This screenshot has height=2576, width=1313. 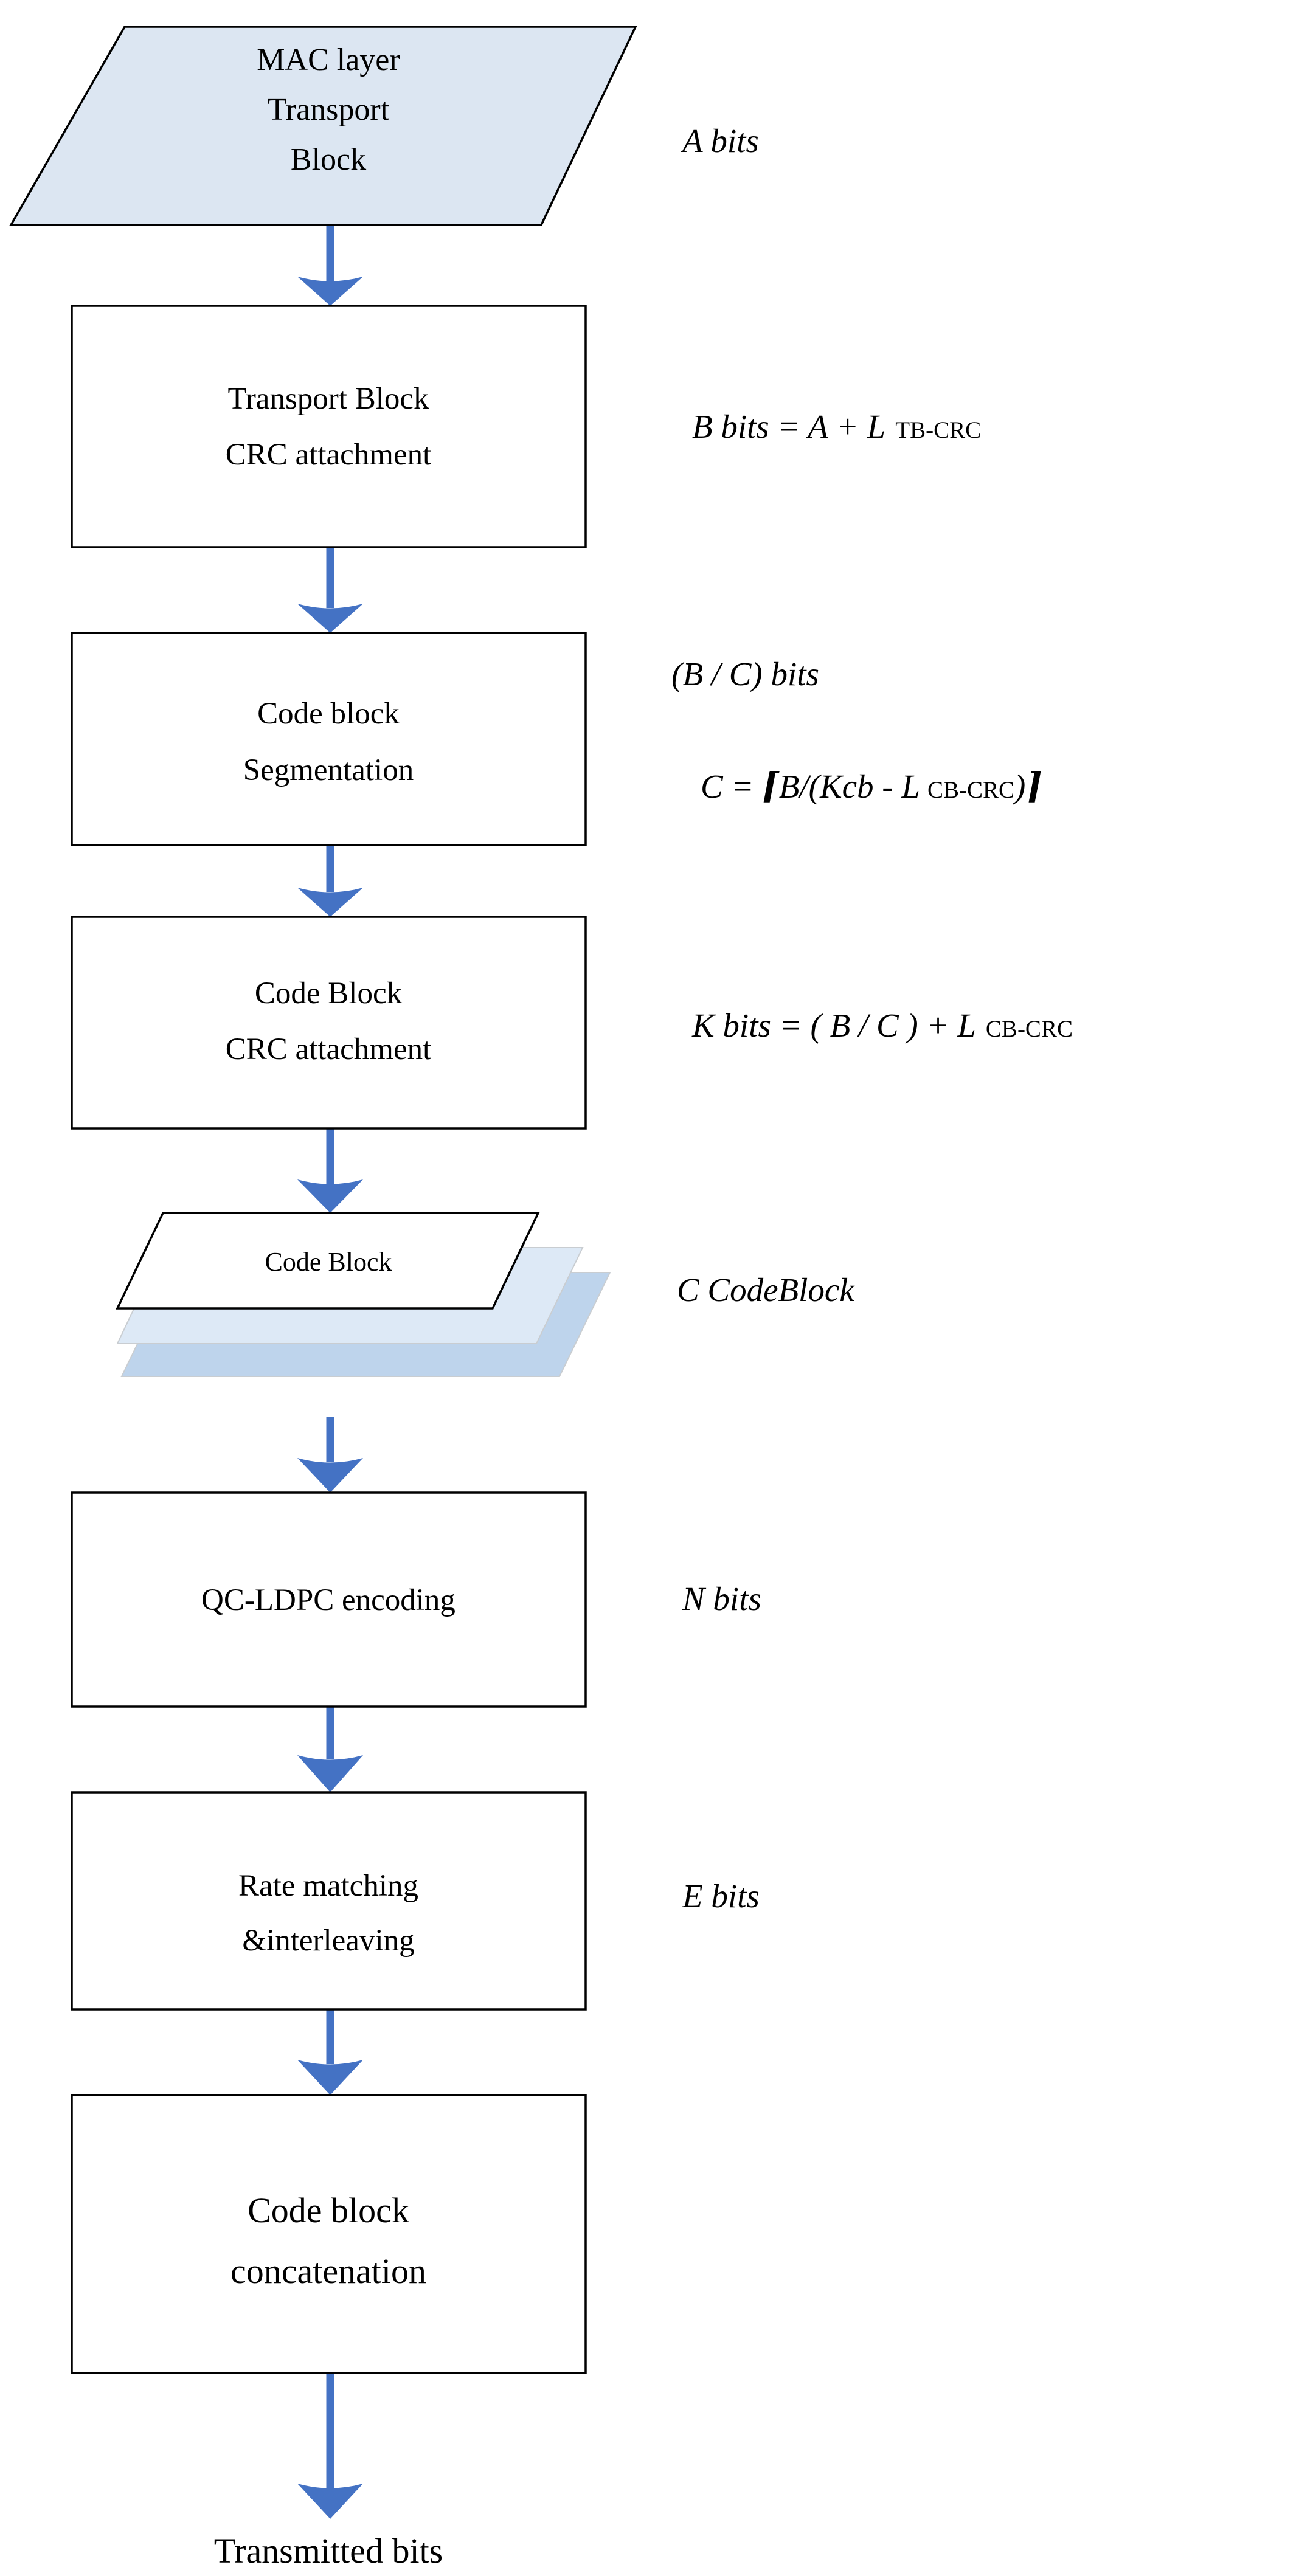 What do you see at coordinates (330, 590) in the screenshot?
I see `connector-tbcrc-to-segmentation` at bounding box center [330, 590].